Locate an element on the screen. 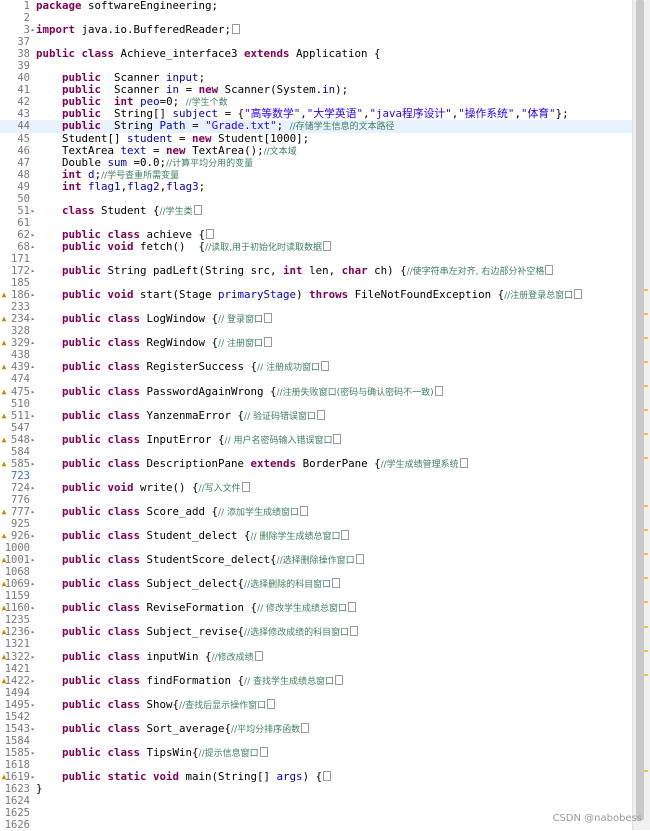 This screenshot has width=650, height=831. line-number: 44 is located at coordinates (23, 126).